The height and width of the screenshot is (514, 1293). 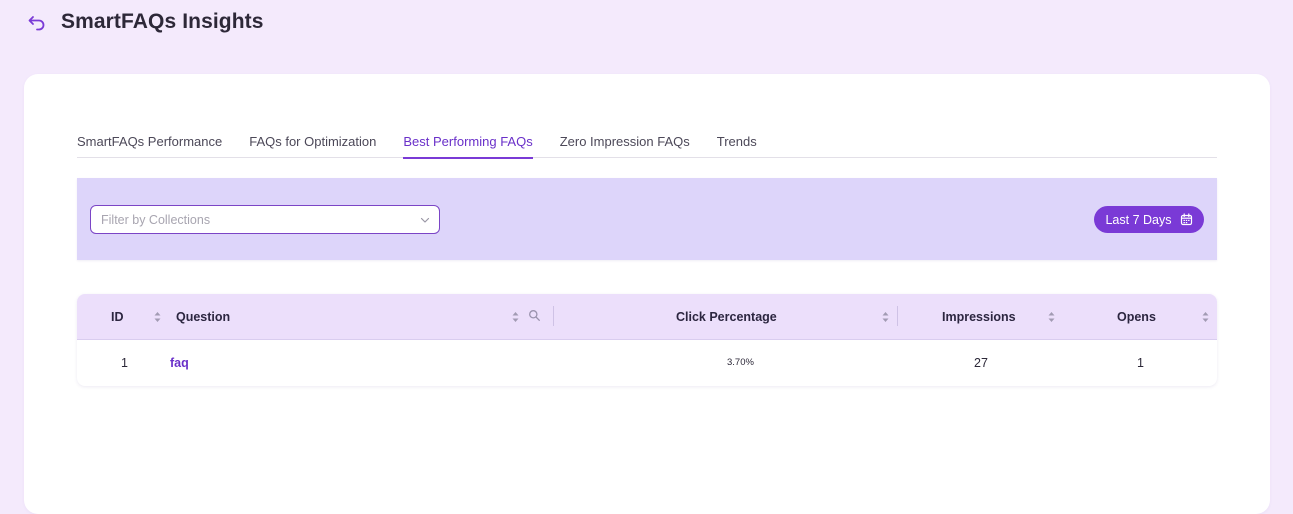 I want to click on page-title: SmartFAQs Insights, so click(x=162, y=21).